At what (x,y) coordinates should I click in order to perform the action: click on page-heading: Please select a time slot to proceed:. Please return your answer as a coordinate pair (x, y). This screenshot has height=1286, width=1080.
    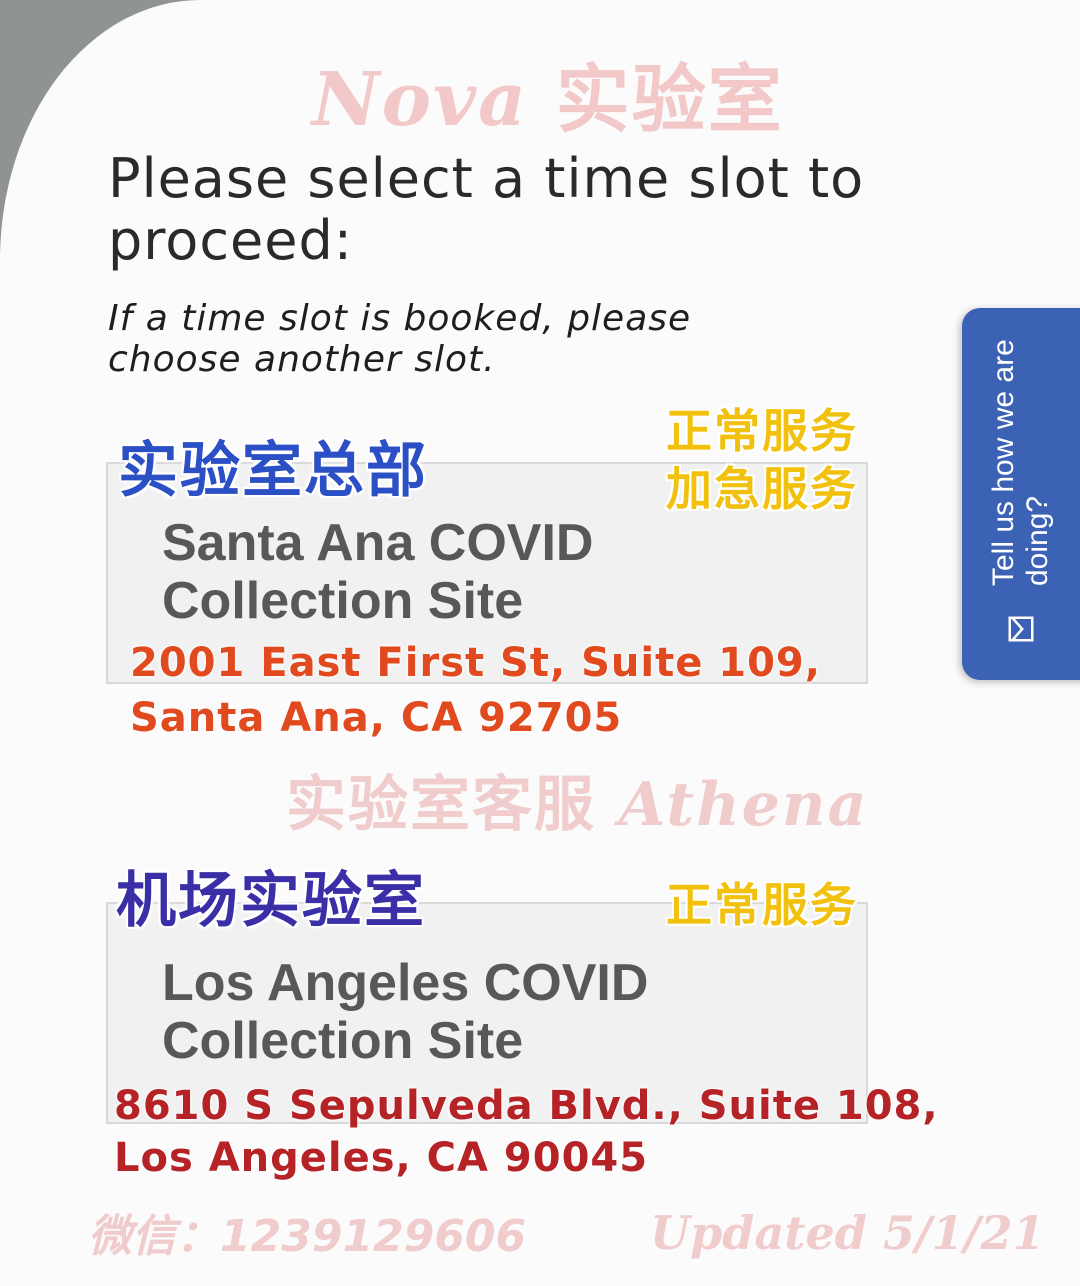
    Looking at the image, I should click on (486, 209).